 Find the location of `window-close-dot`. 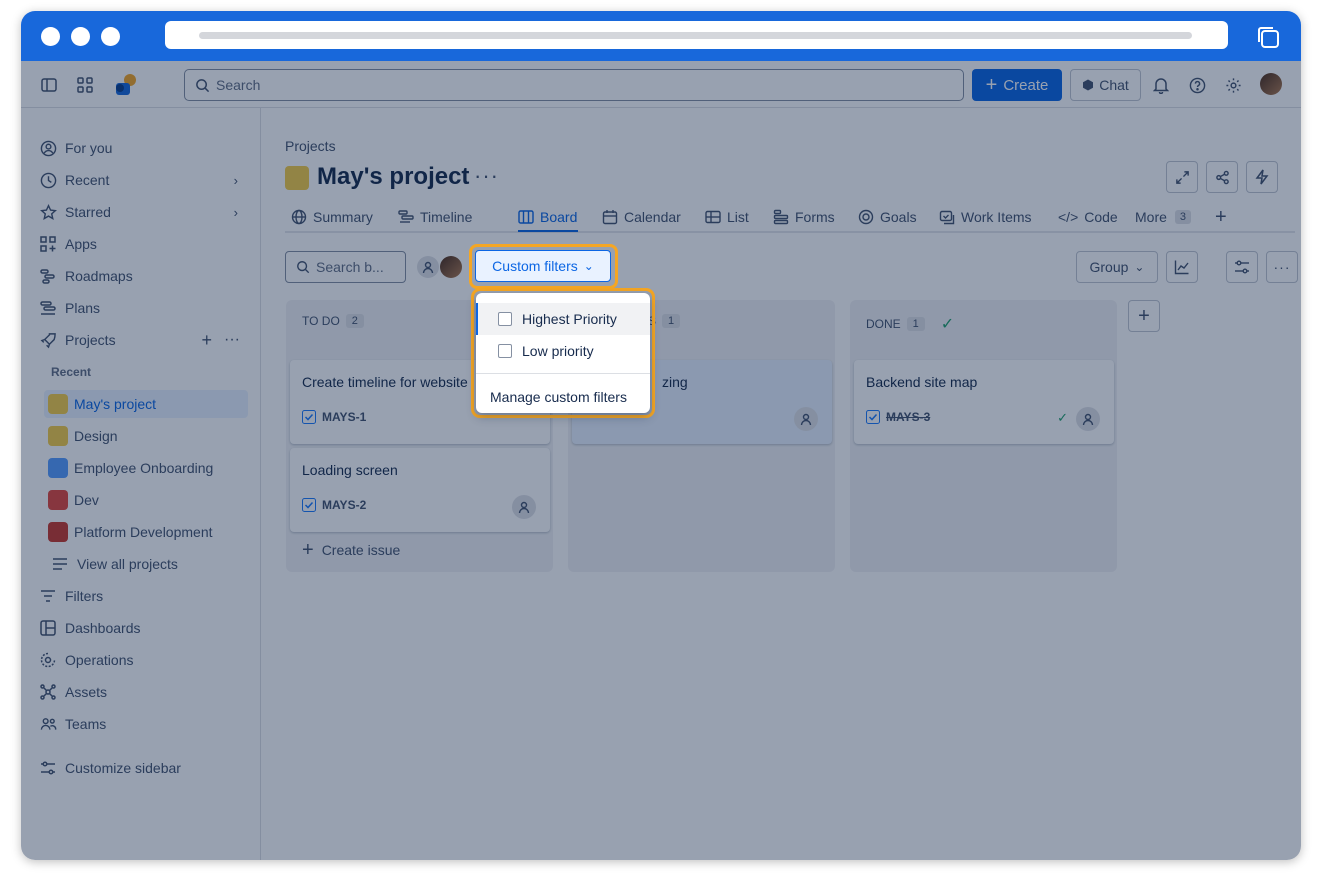

window-close-dot is located at coordinates (50, 36).